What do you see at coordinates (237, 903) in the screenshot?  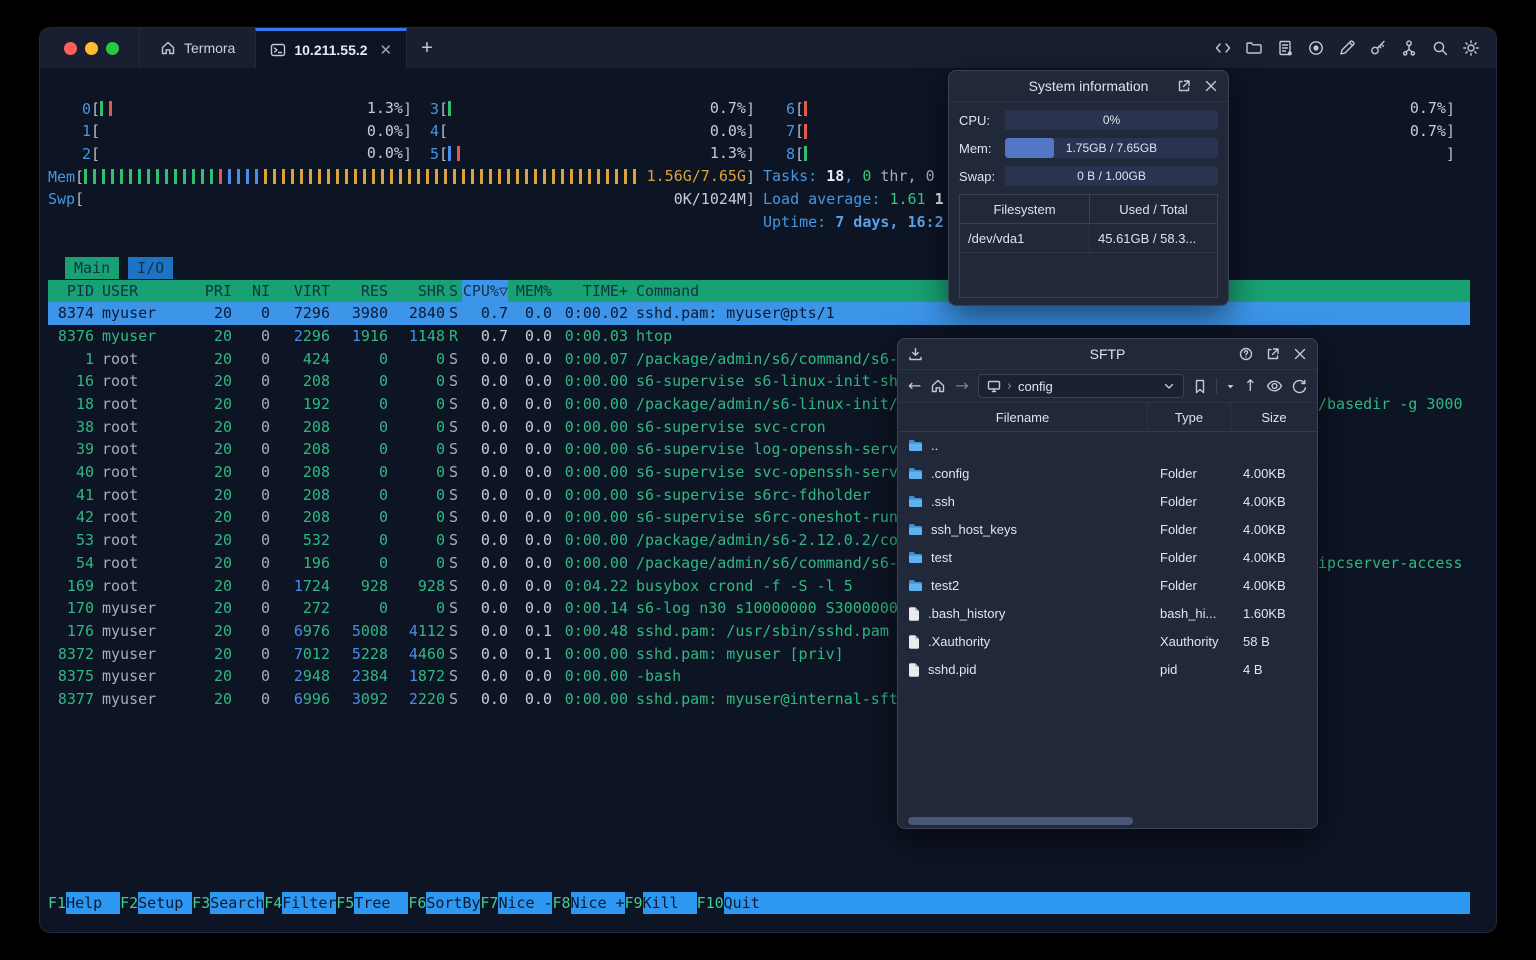 I see `fkey-label-f3: Search` at bounding box center [237, 903].